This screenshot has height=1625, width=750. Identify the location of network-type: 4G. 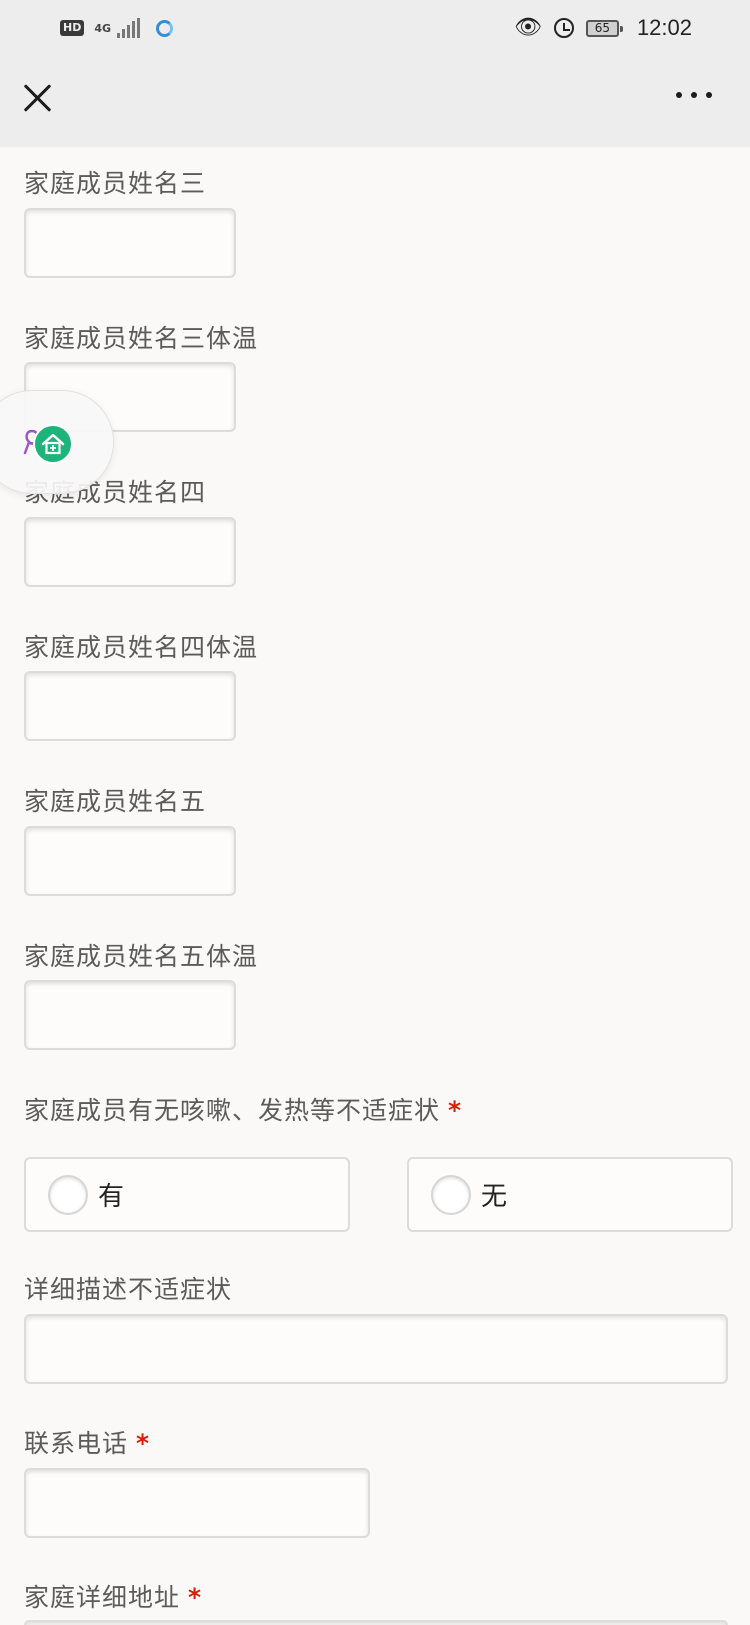
(103, 28).